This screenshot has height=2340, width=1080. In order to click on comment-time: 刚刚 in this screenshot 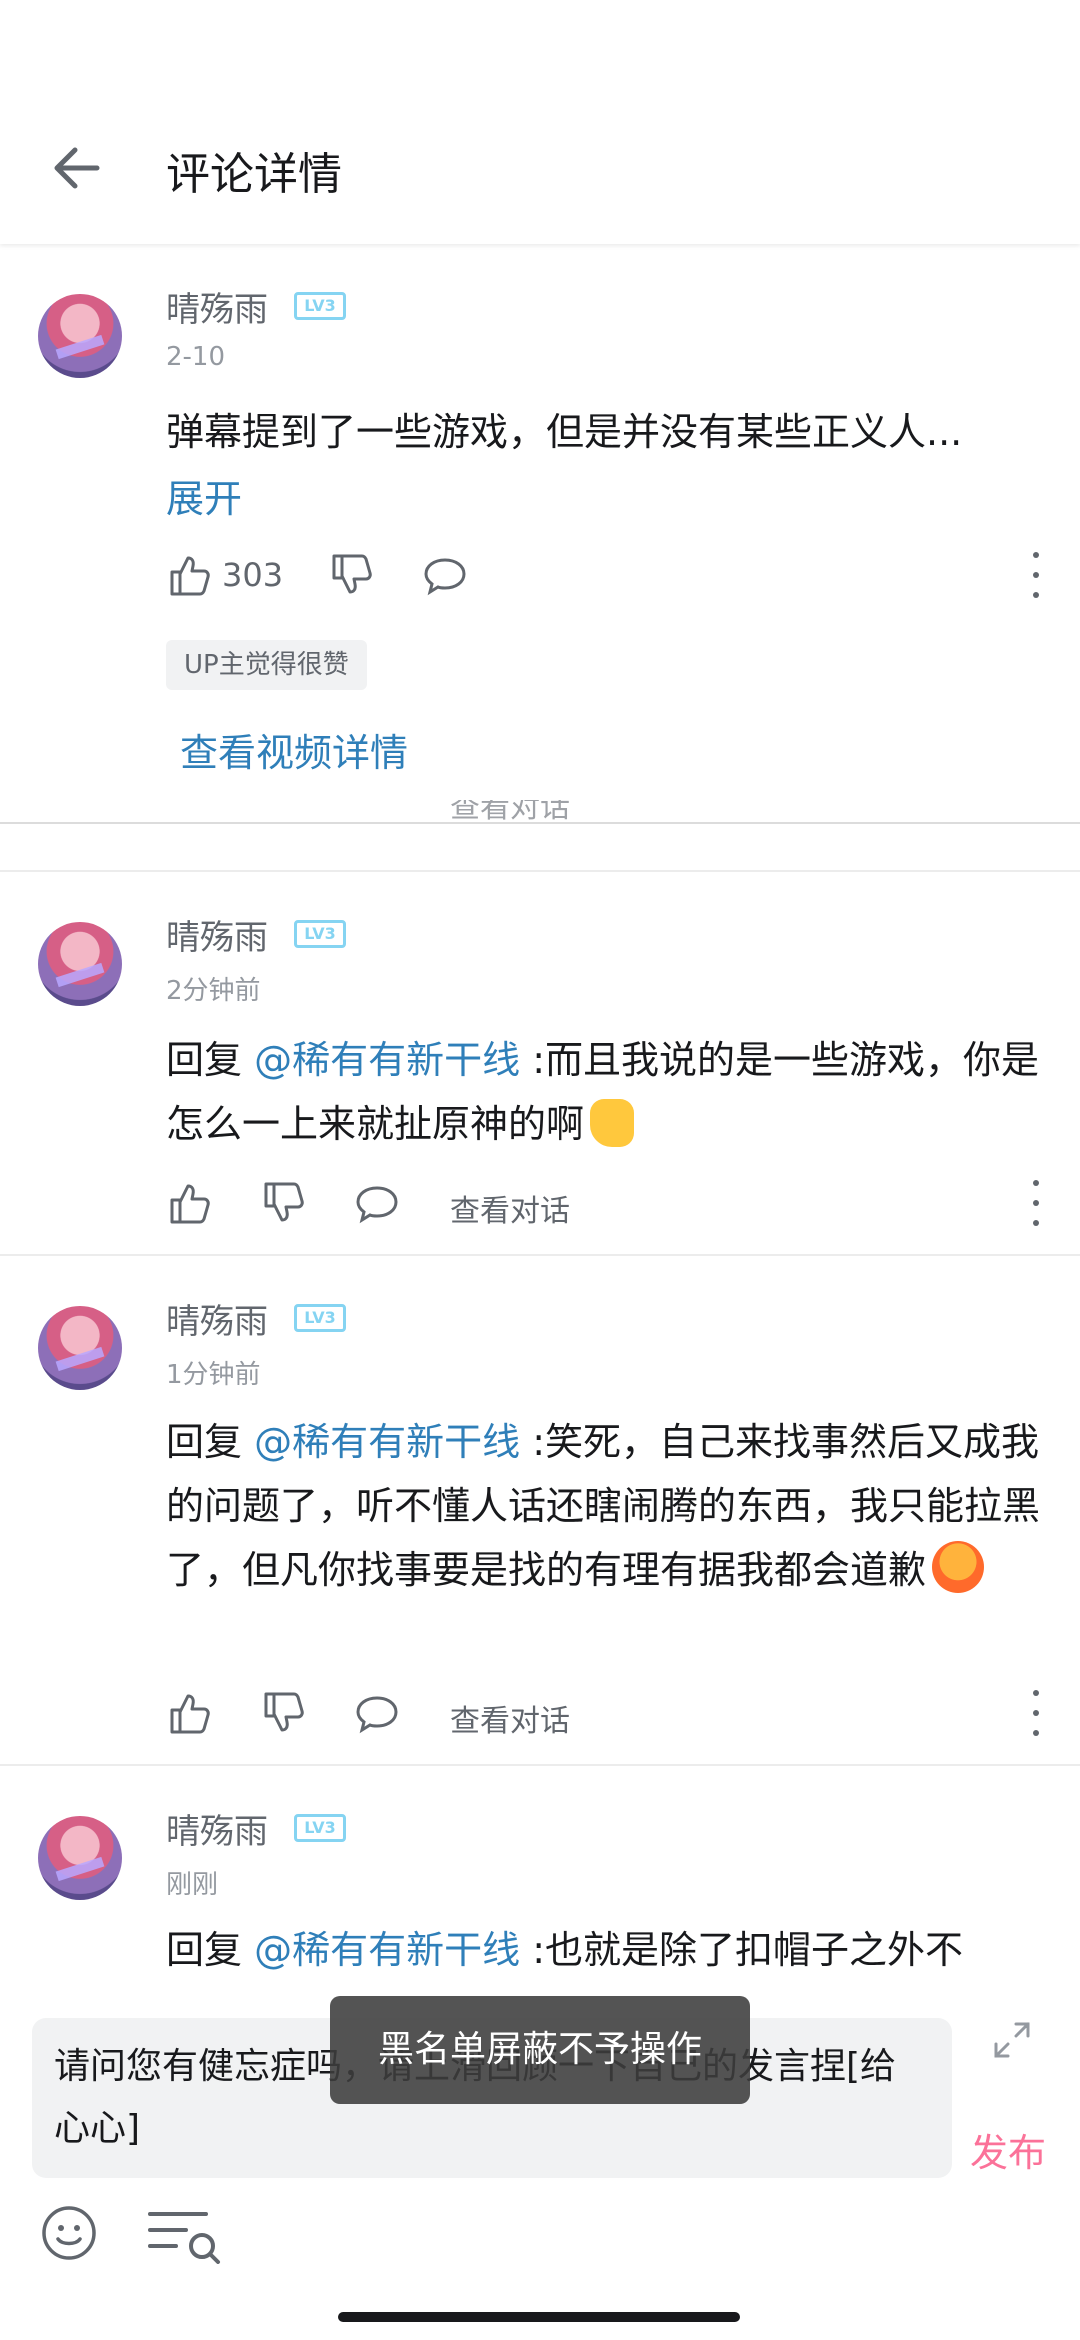, I will do `click(192, 1885)`.